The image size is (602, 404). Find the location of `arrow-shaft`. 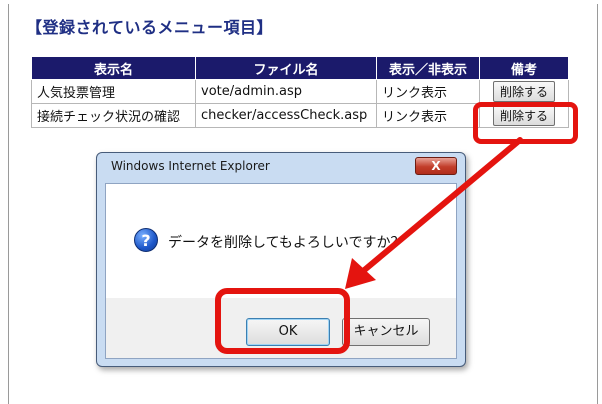

arrow-shaft is located at coordinates (441, 206).